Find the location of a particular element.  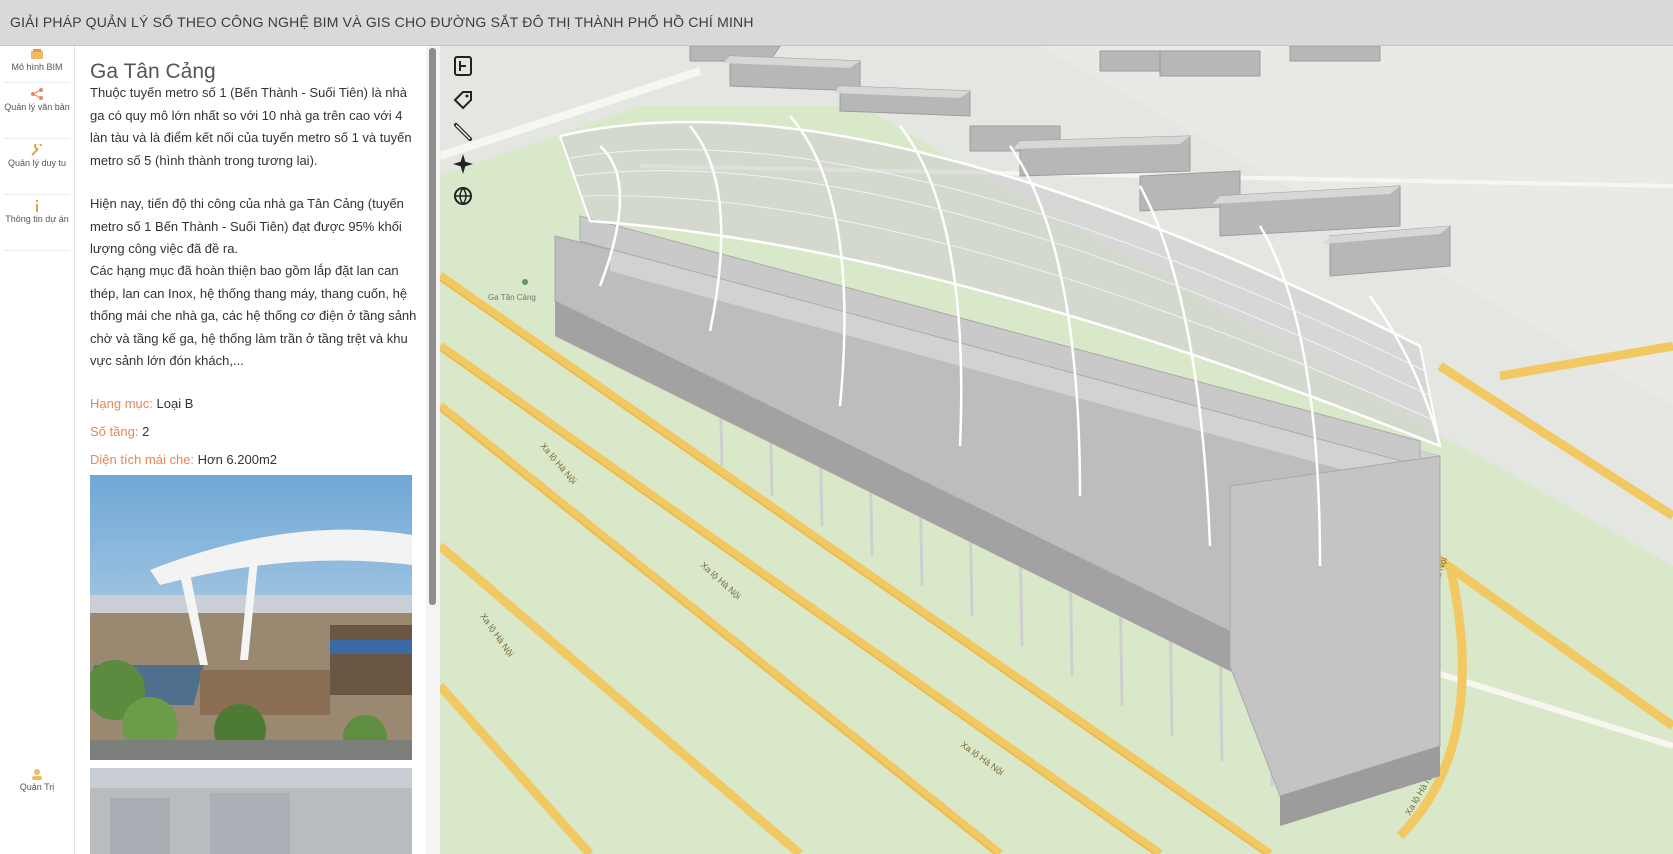

attribute-key: Số tầng: is located at coordinates (114, 431).